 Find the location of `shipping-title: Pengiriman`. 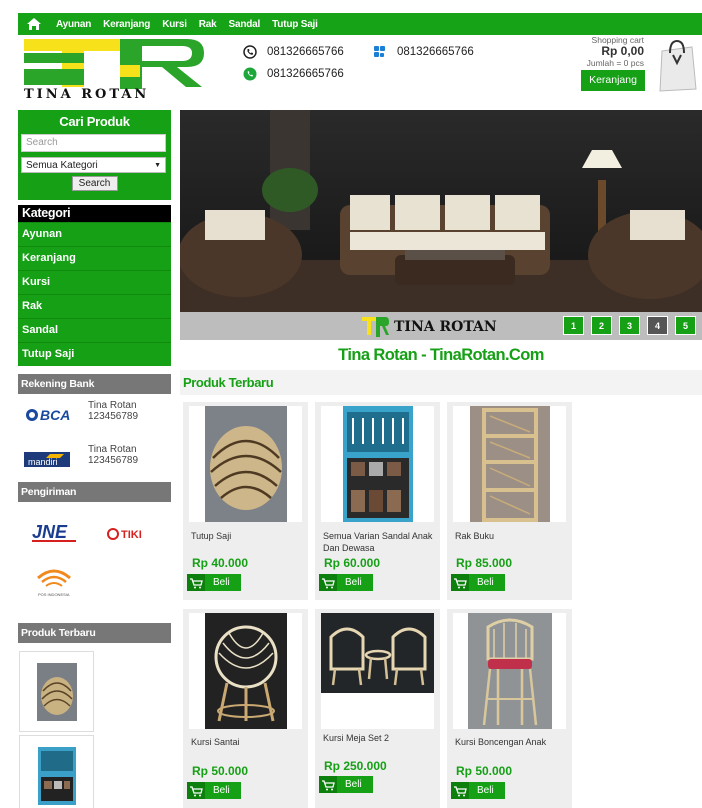

shipping-title: Pengiriman is located at coordinates (94, 492).